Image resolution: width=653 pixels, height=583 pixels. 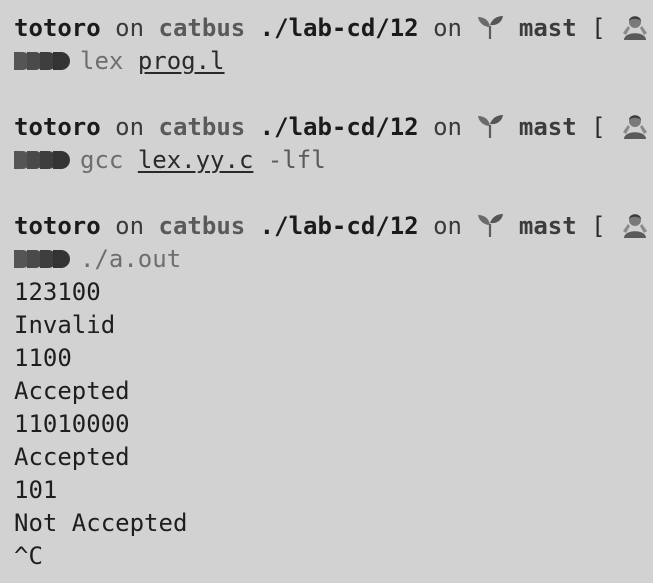 I want to click on output-line: ^C, so click(x=28, y=556).